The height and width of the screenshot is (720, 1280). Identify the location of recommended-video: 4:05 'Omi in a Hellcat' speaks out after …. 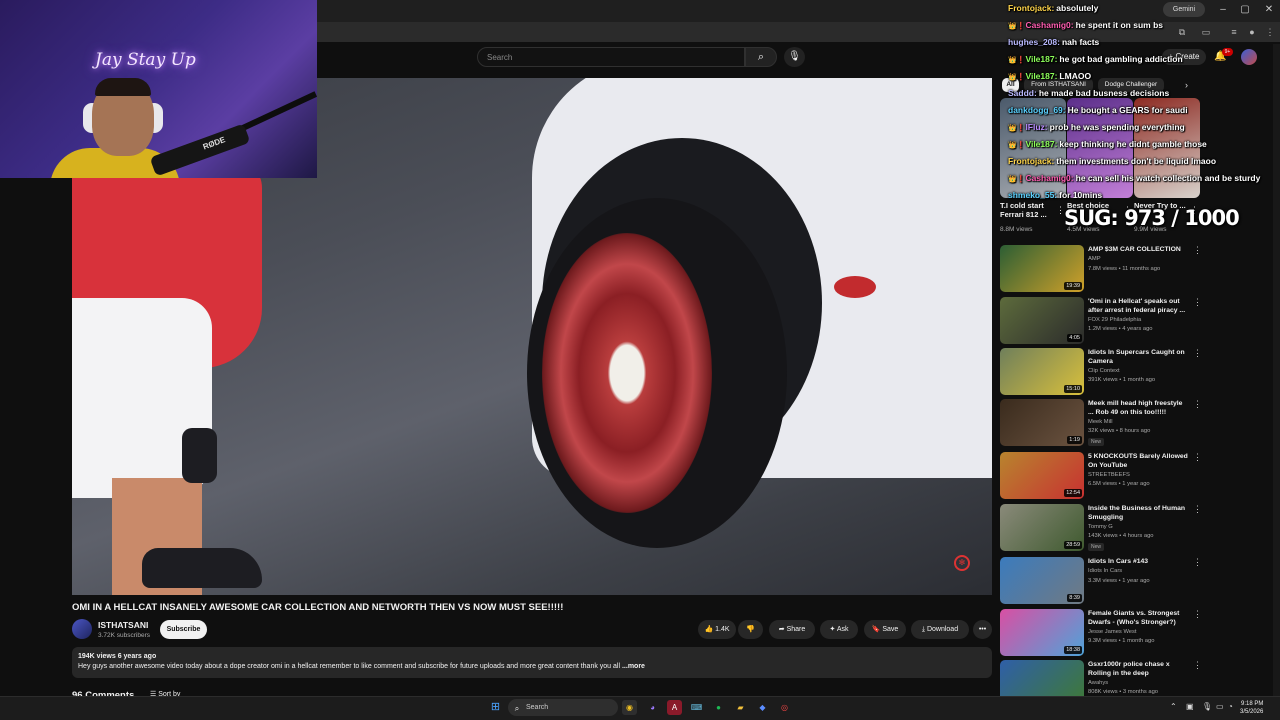
(1120, 321).